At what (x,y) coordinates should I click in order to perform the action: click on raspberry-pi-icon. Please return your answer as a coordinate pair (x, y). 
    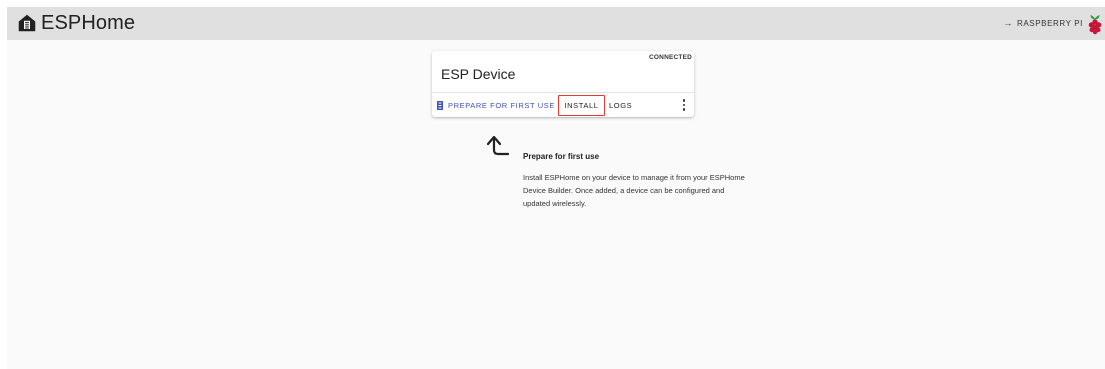
    Looking at the image, I should click on (1095, 25).